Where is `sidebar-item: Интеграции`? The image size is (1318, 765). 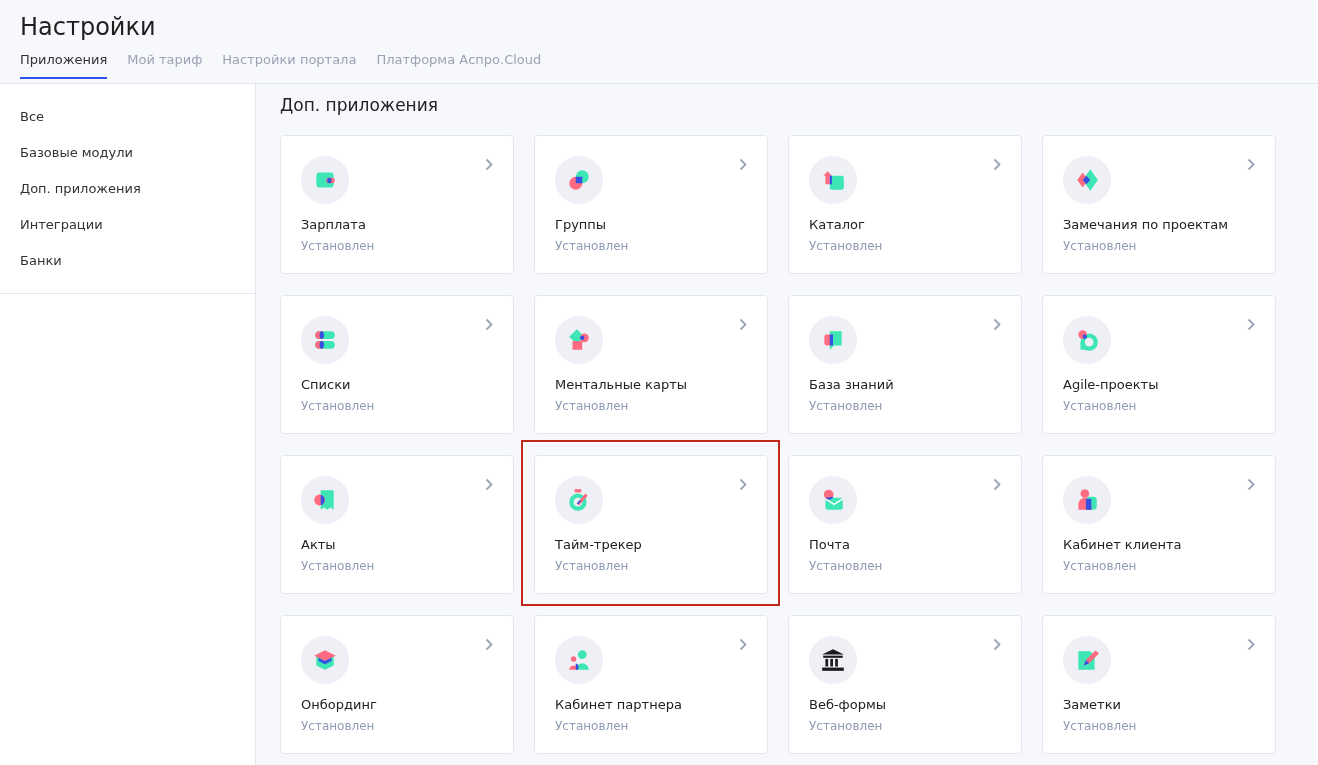 sidebar-item: Интеграции is located at coordinates (127, 227).